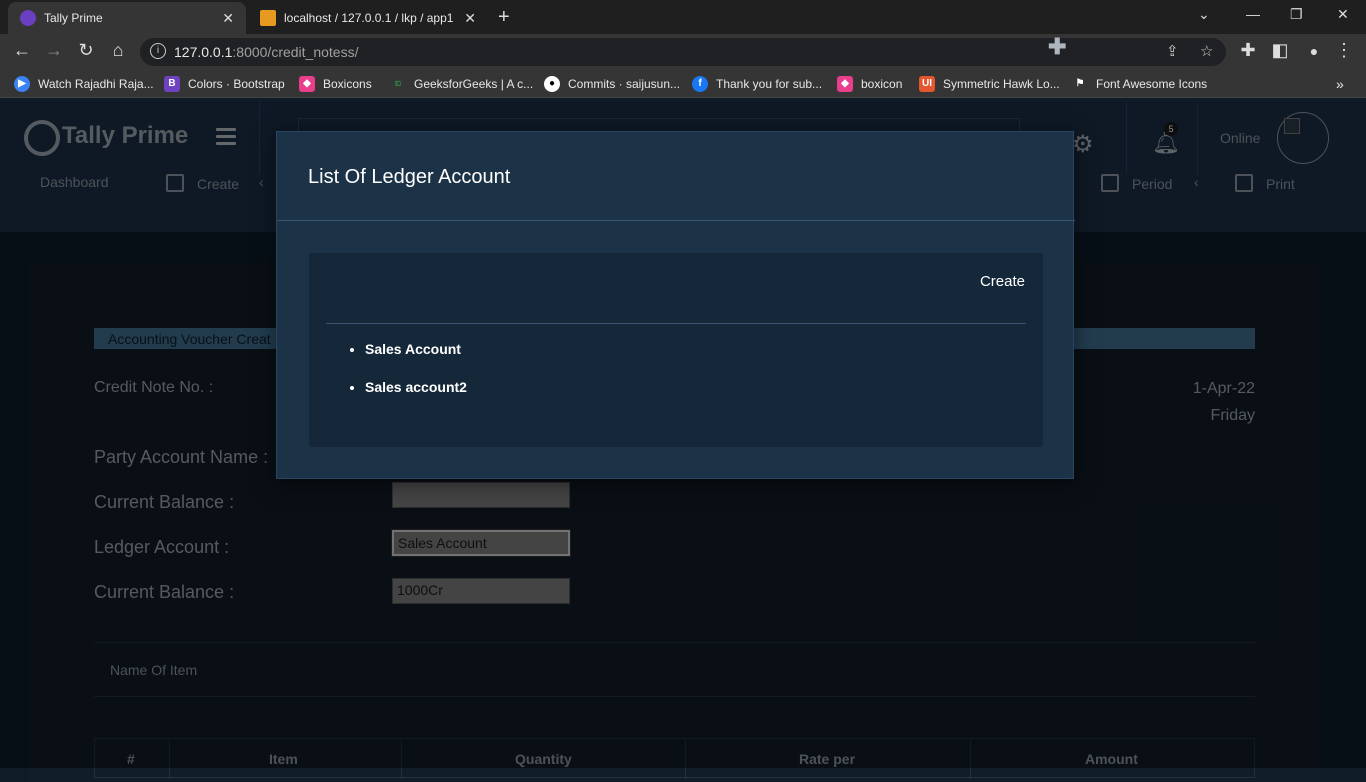 This screenshot has height=782, width=1366. Describe the element at coordinates (927, 84) in the screenshot. I see `ui-logo-icon: UI` at that location.